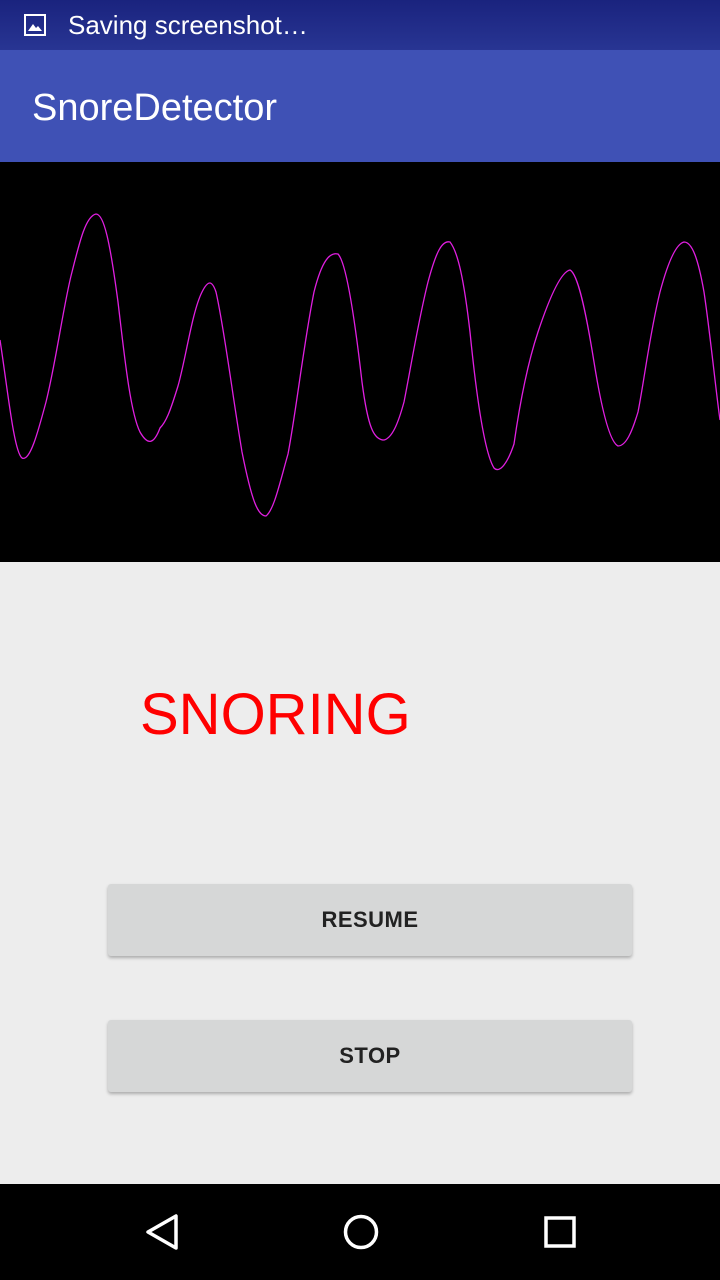 This screenshot has height=1280, width=720. Describe the element at coordinates (275, 714) in the screenshot. I see `snore-status-label: SNORING` at that location.